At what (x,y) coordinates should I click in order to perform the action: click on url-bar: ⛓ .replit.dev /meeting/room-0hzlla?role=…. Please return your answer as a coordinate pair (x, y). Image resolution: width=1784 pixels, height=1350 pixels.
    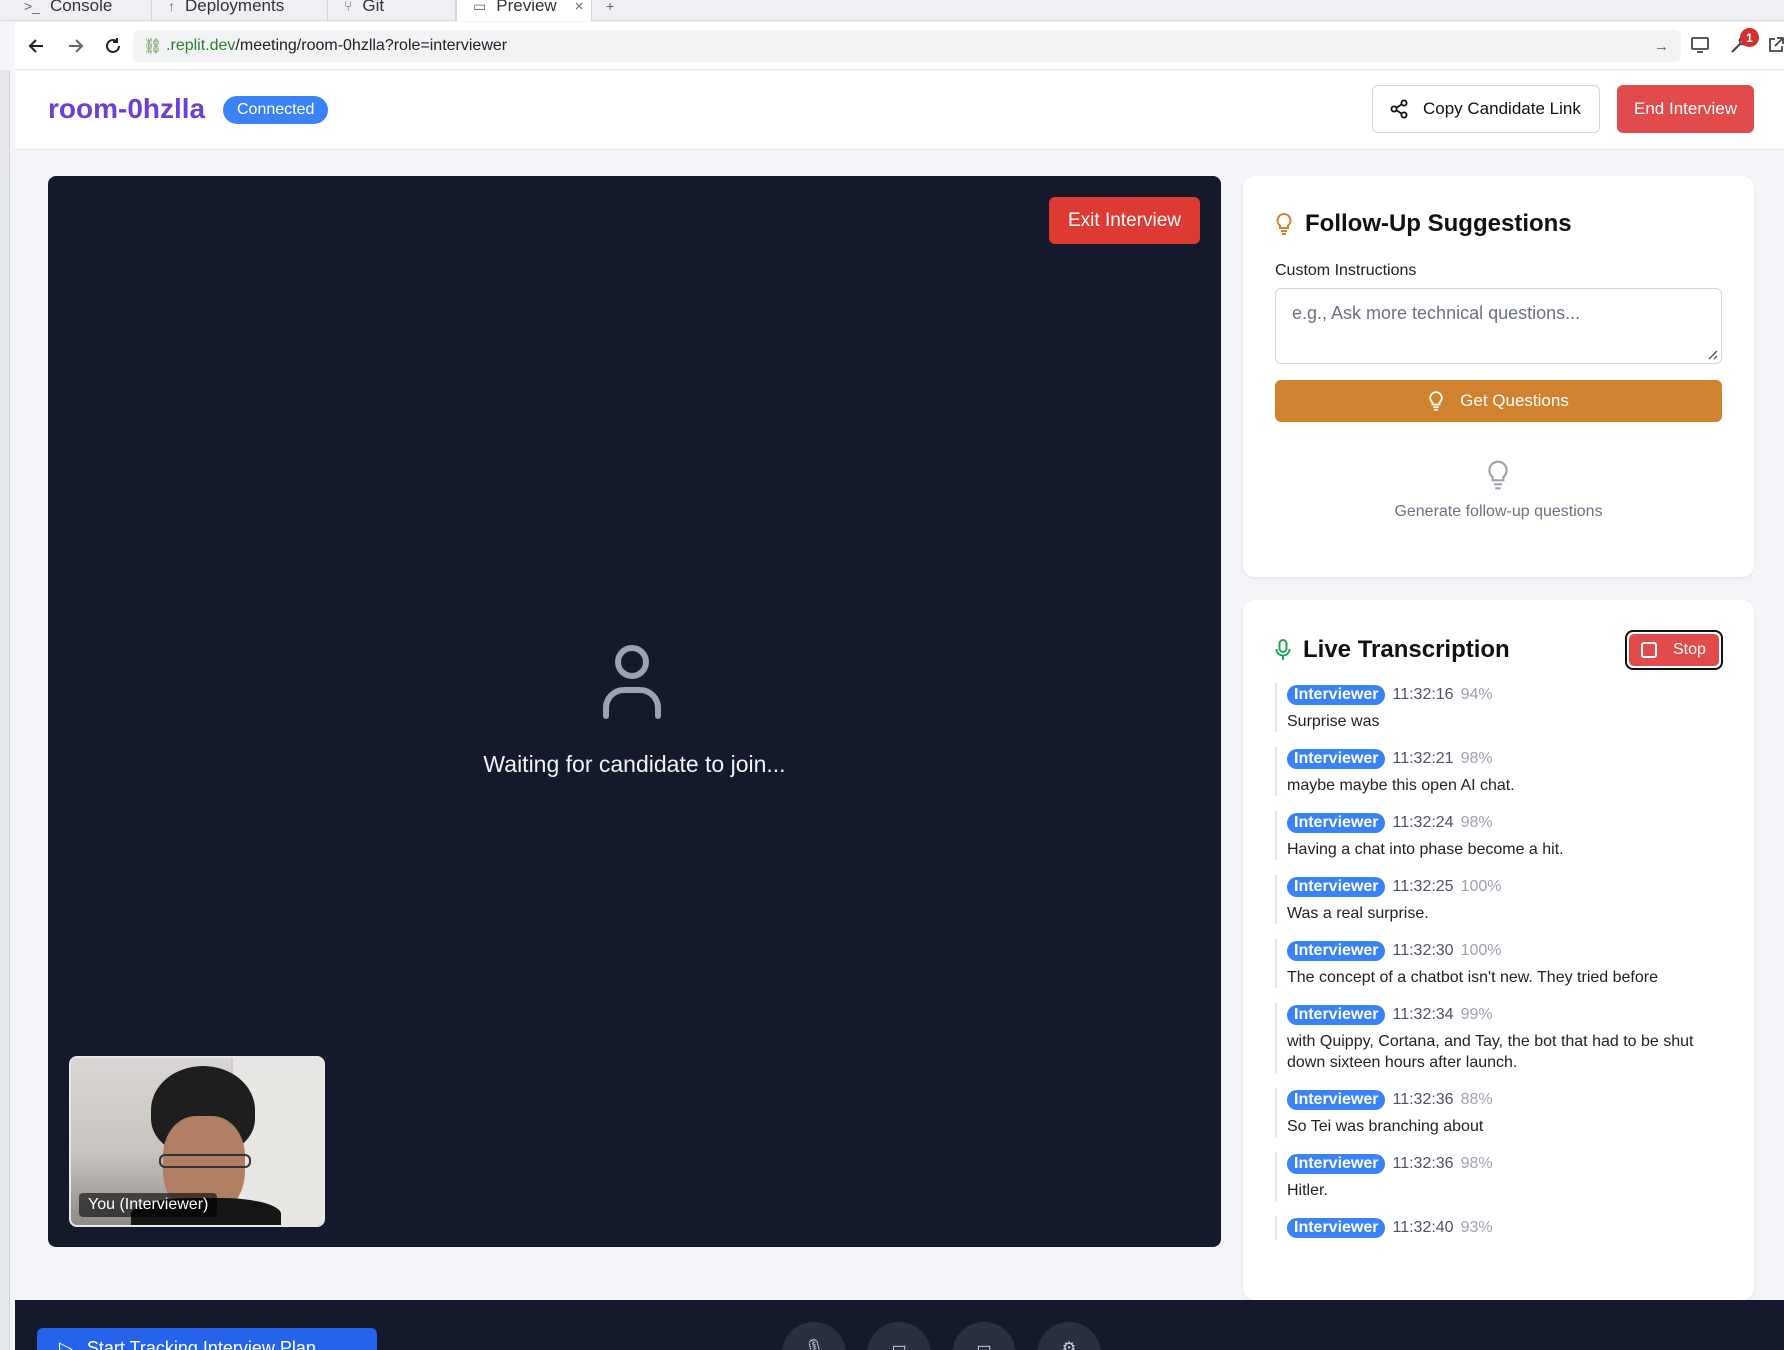
    Looking at the image, I should click on (899, 46).